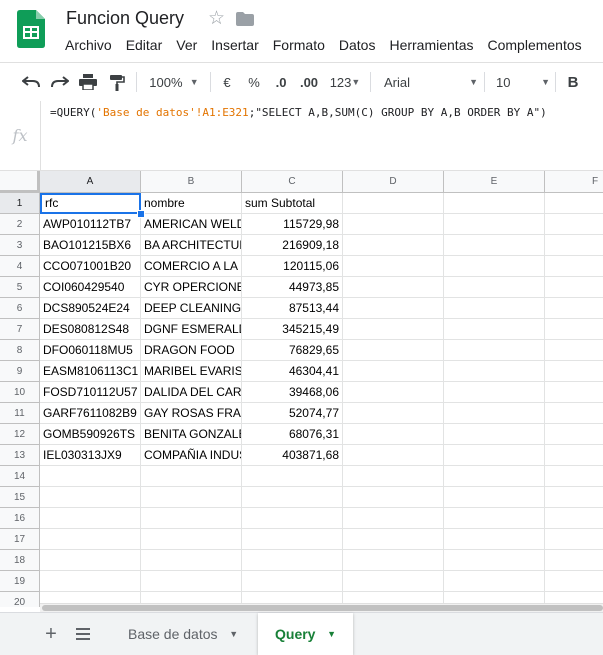  I want to click on cell-f3, so click(574, 245).